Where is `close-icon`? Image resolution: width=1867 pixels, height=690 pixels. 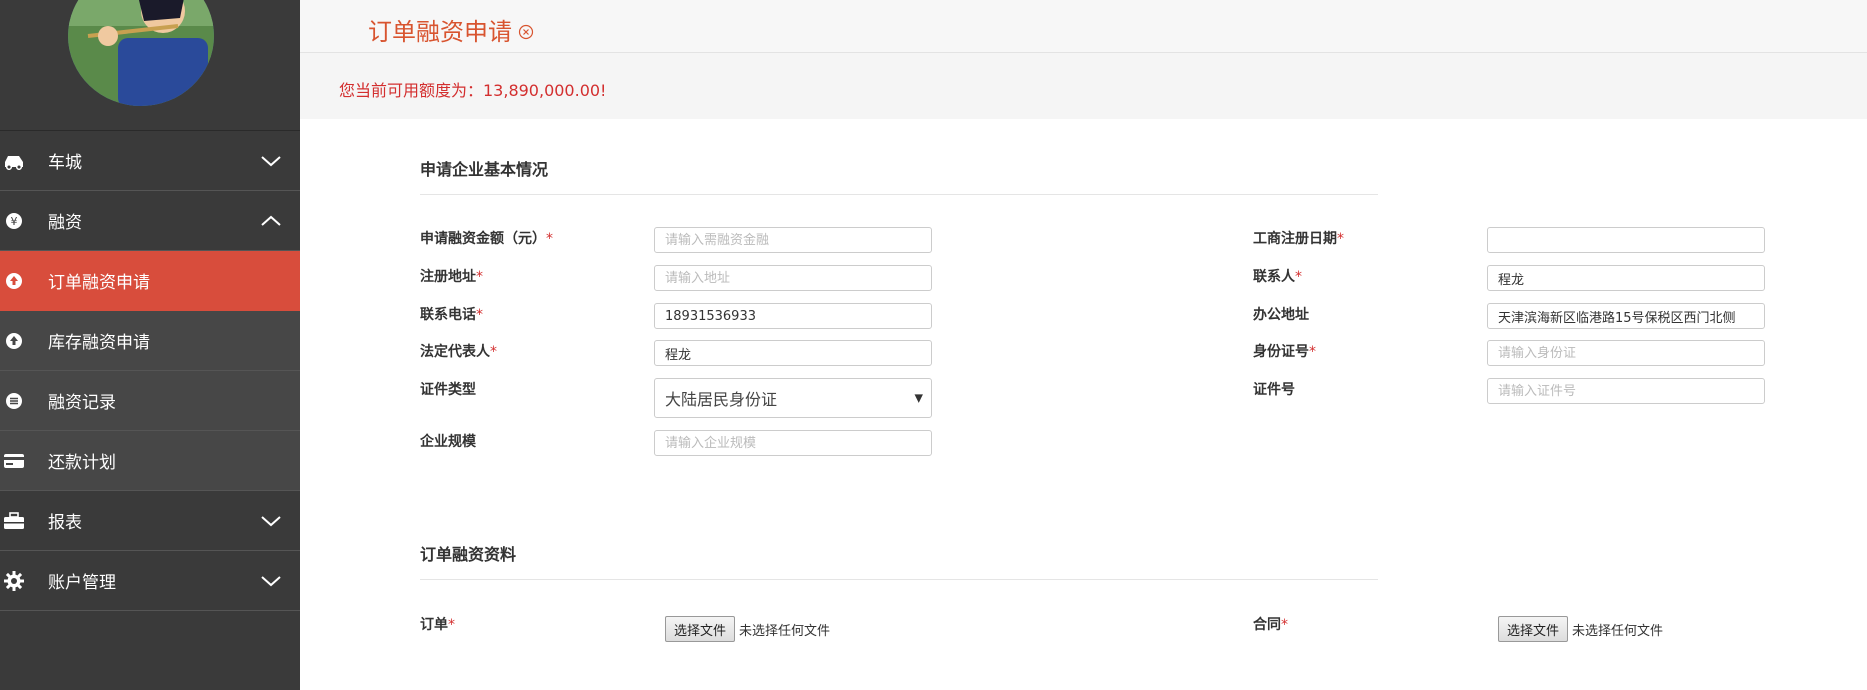
close-icon is located at coordinates (526, 32).